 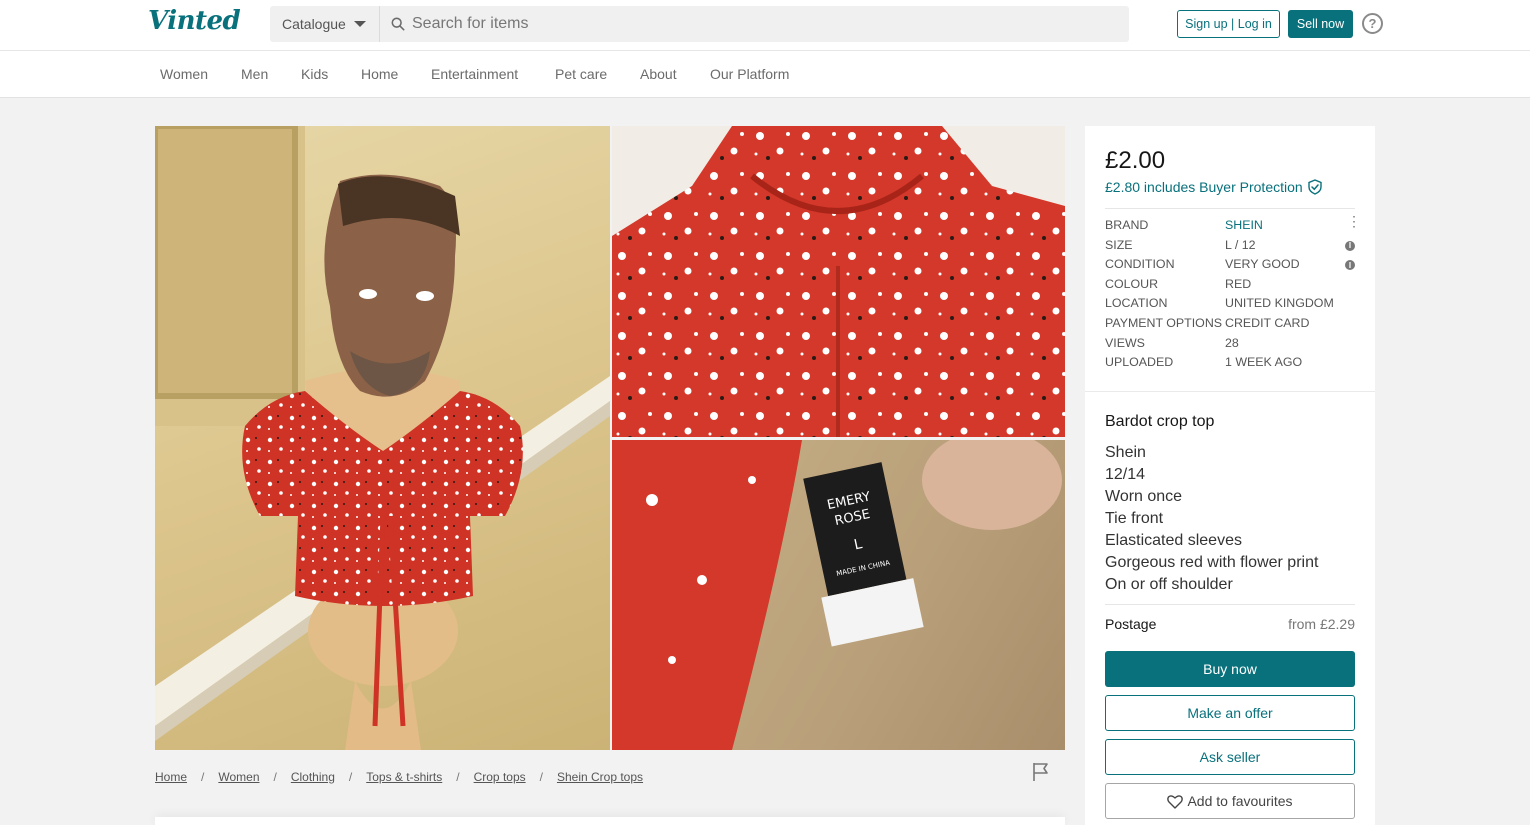 I want to click on description-line: Worn once, so click(x=1144, y=496).